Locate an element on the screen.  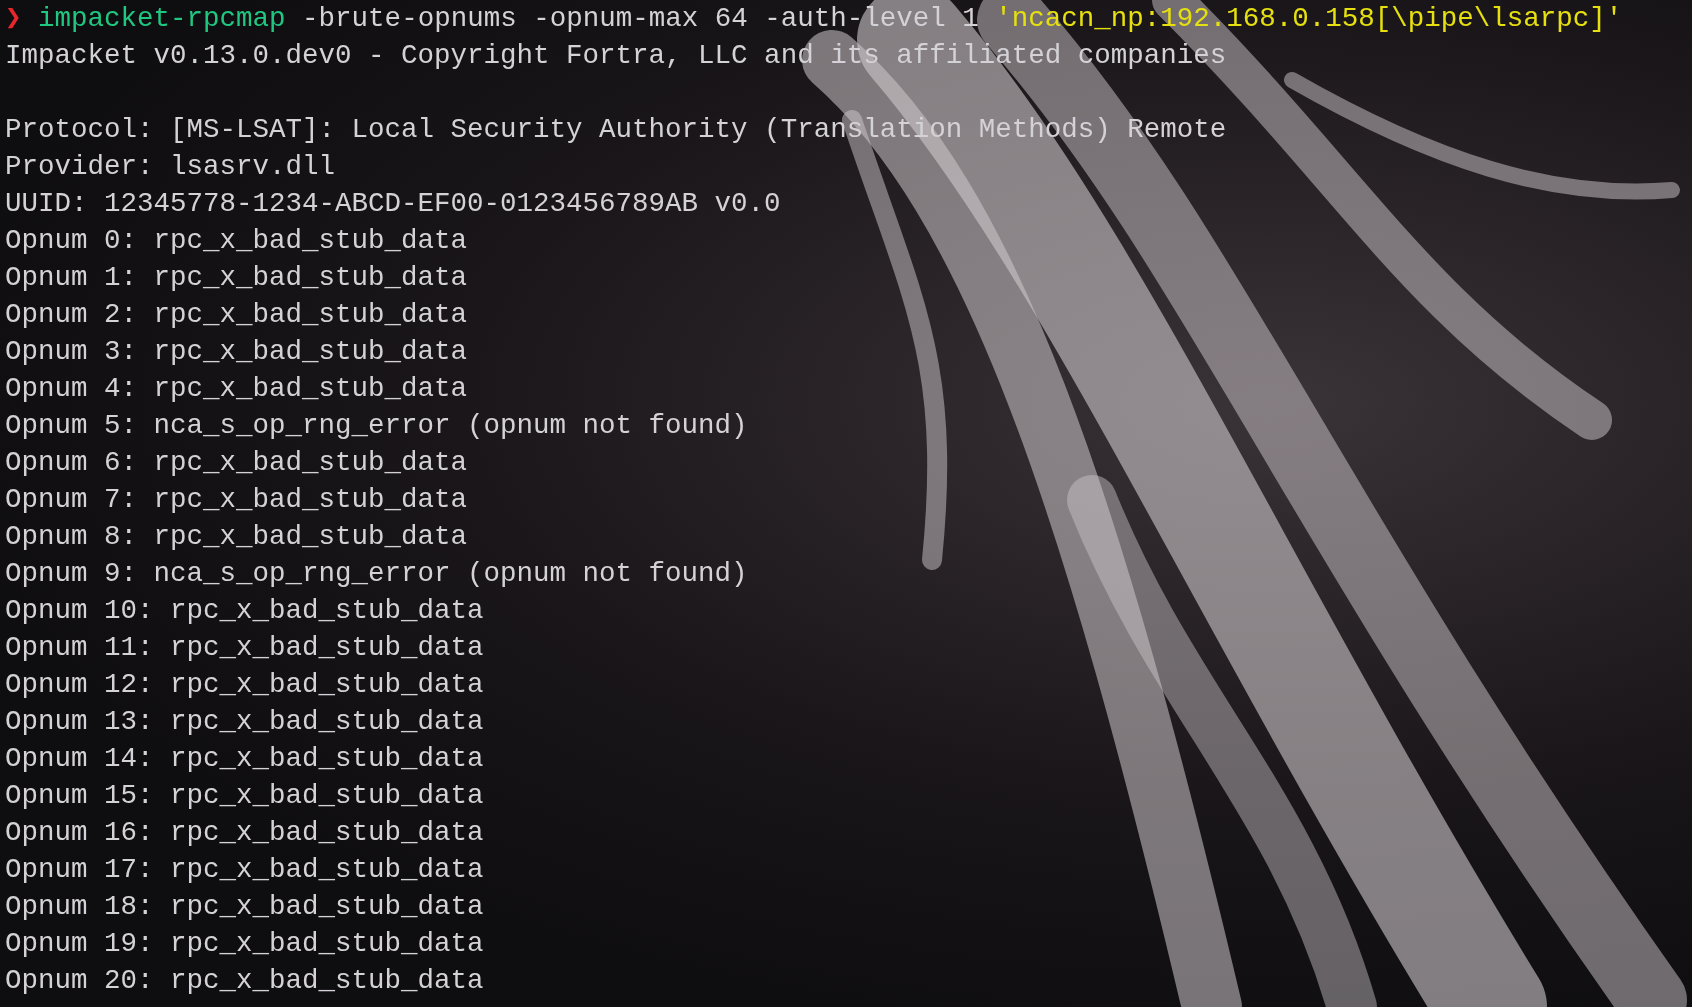
output-line: Opnum 15: rpc_x_bad_stub_data is located at coordinates (244, 796).